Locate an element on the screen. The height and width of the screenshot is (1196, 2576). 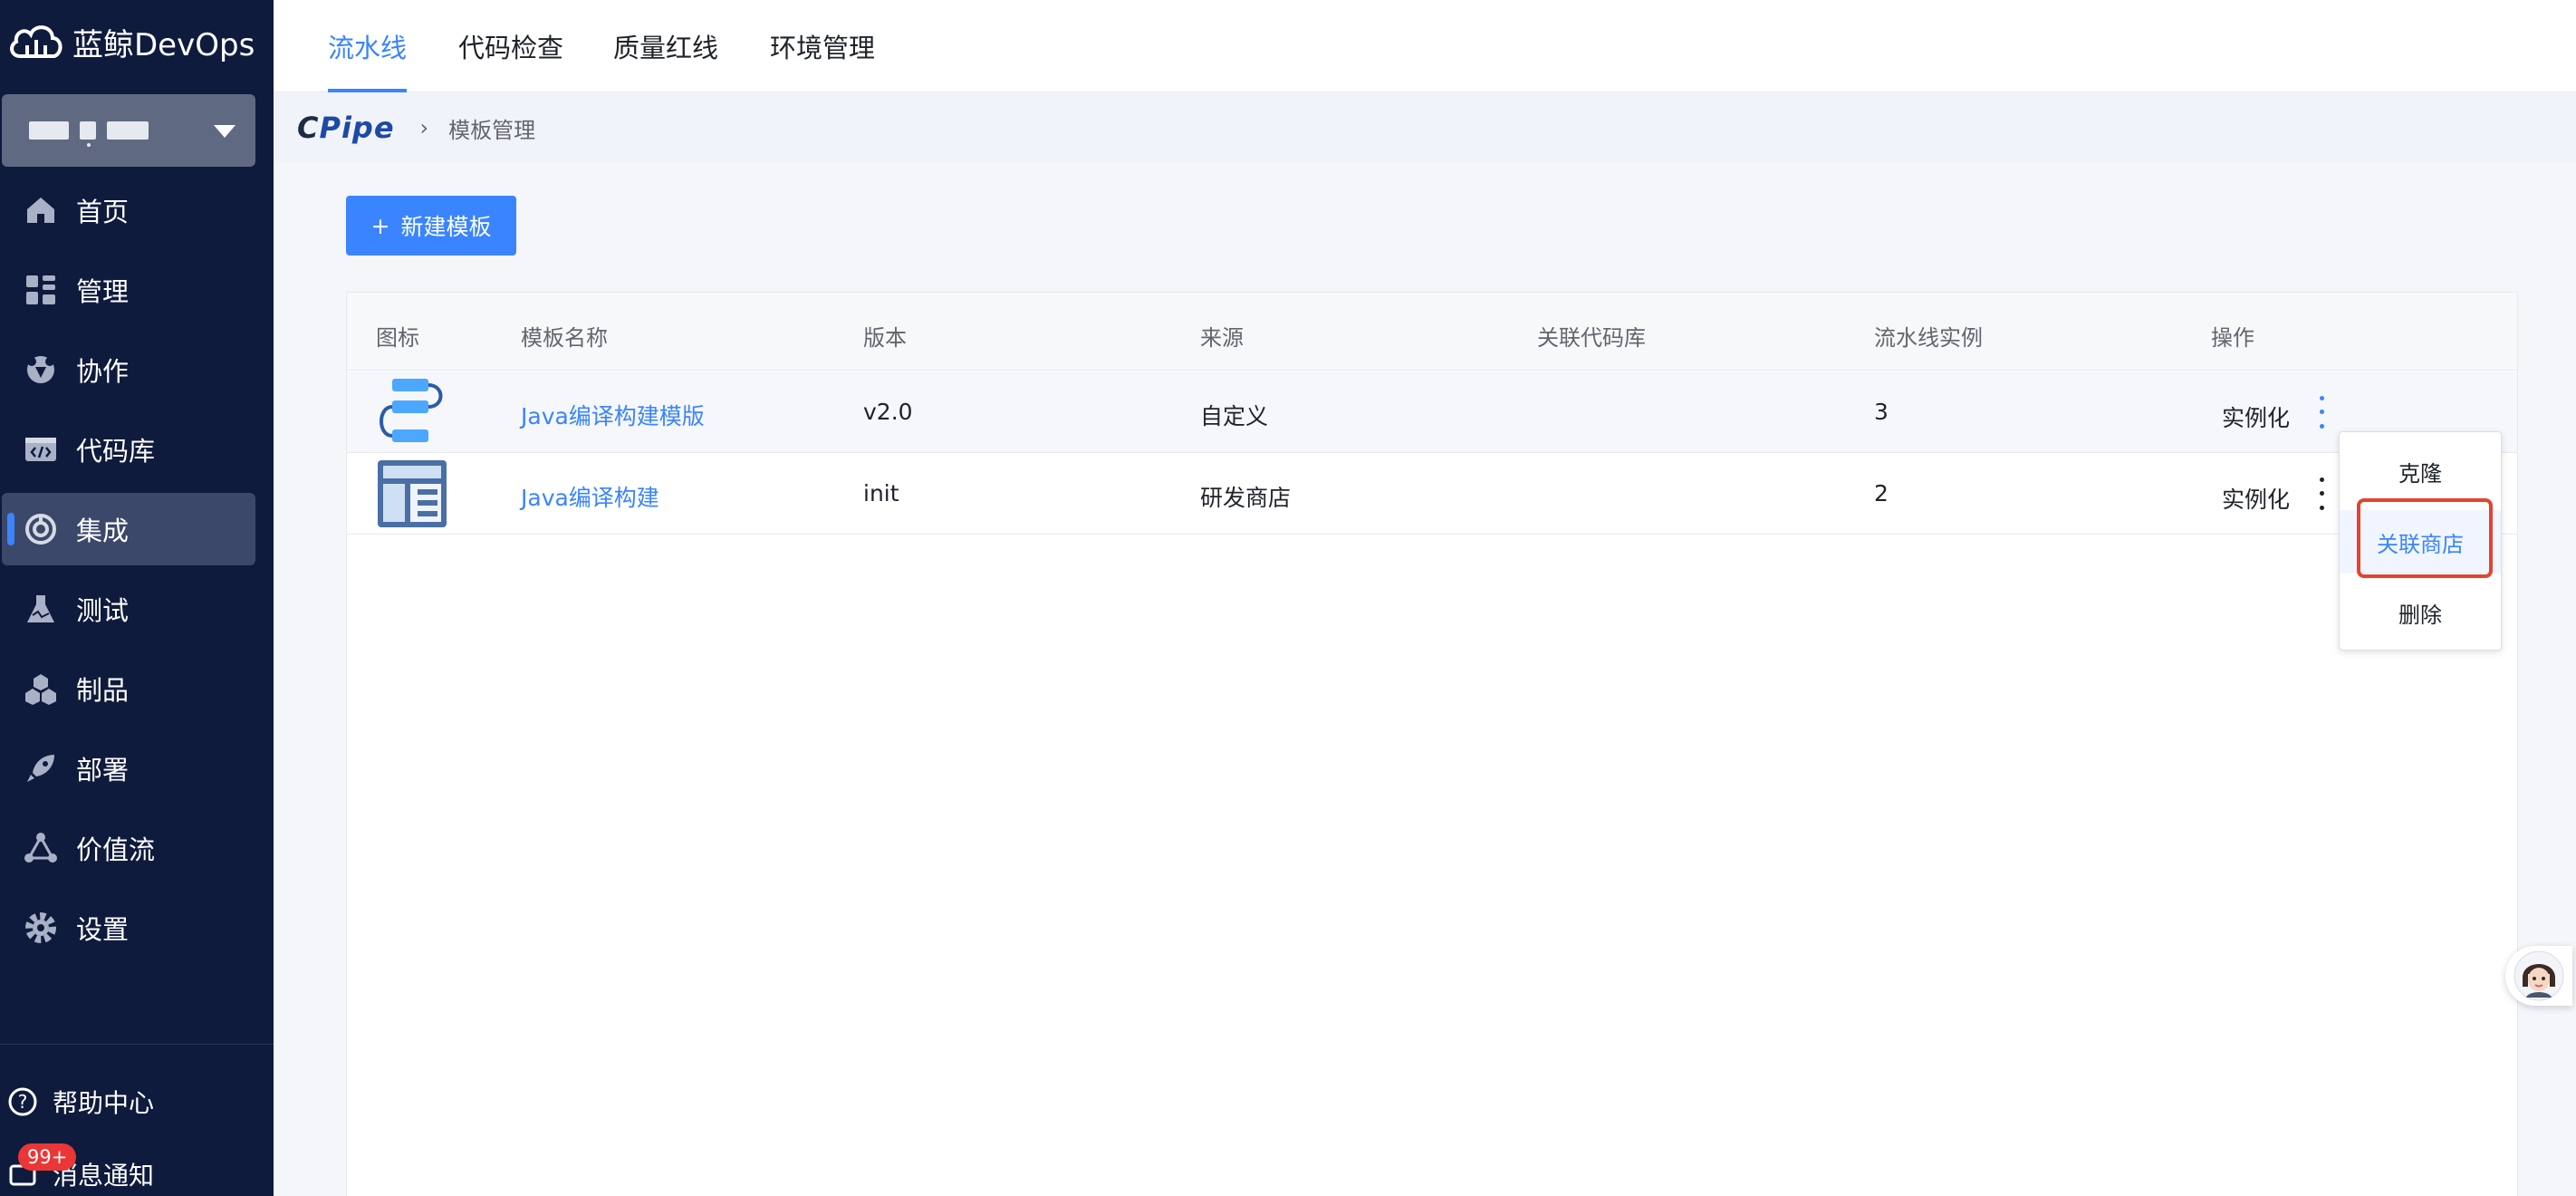
chevron-down-icon is located at coordinates (224, 131).